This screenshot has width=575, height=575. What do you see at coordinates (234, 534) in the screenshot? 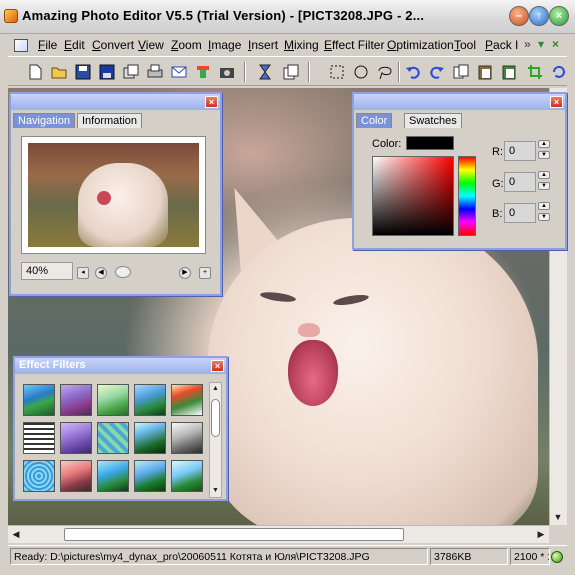
I see `horizontal-scroll-thumb` at bounding box center [234, 534].